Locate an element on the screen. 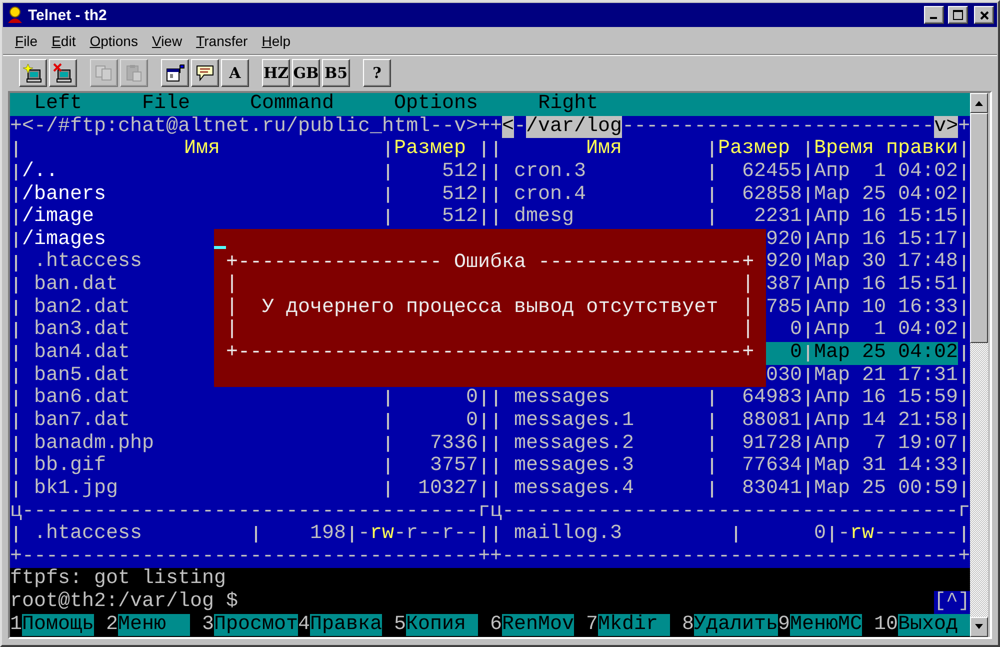 The width and height of the screenshot is (1000, 647). directory-name: /images is located at coordinates (64, 240).